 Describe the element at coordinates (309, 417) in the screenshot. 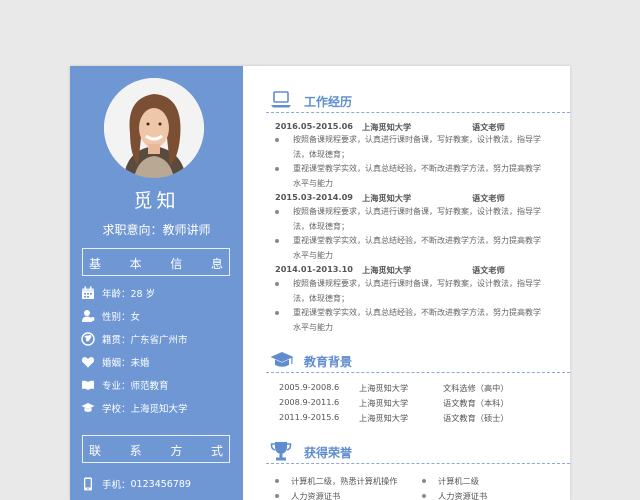

I see `edu-date: 2011.9-2015.6` at that location.